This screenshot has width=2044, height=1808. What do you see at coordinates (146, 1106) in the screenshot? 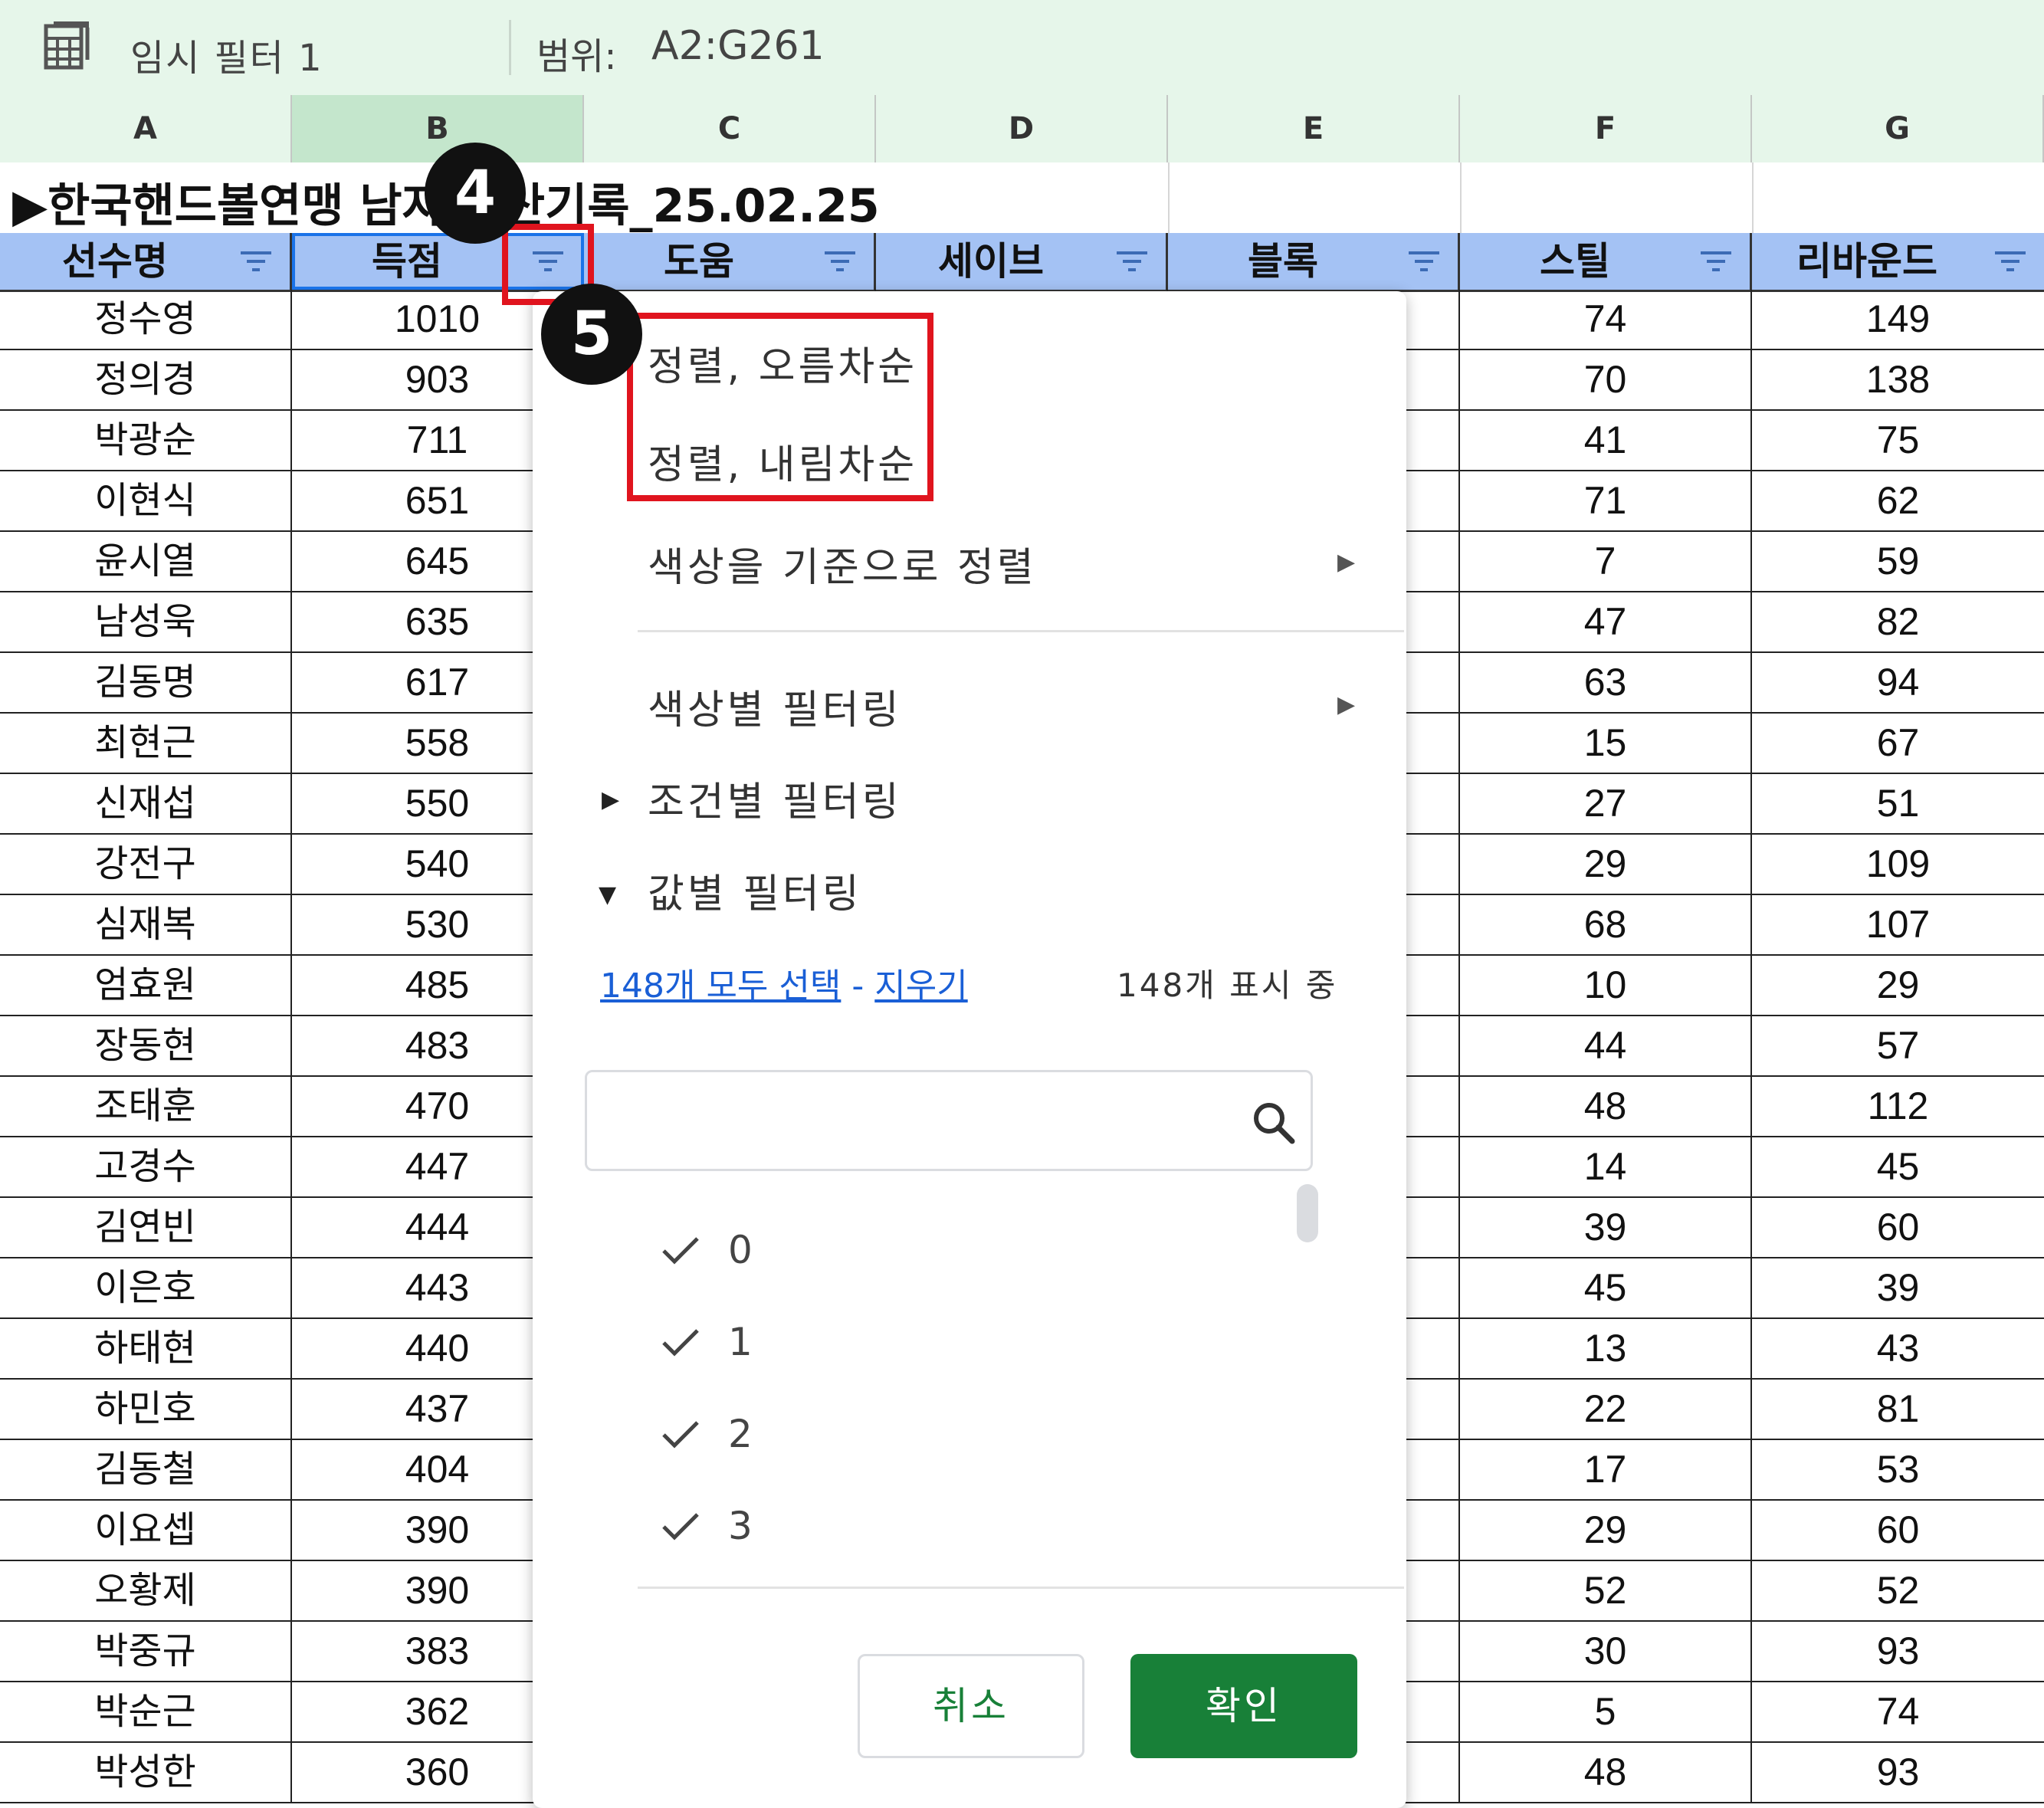
I see `cell-player-name: 조태훈` at bounding box center [146, 1106].